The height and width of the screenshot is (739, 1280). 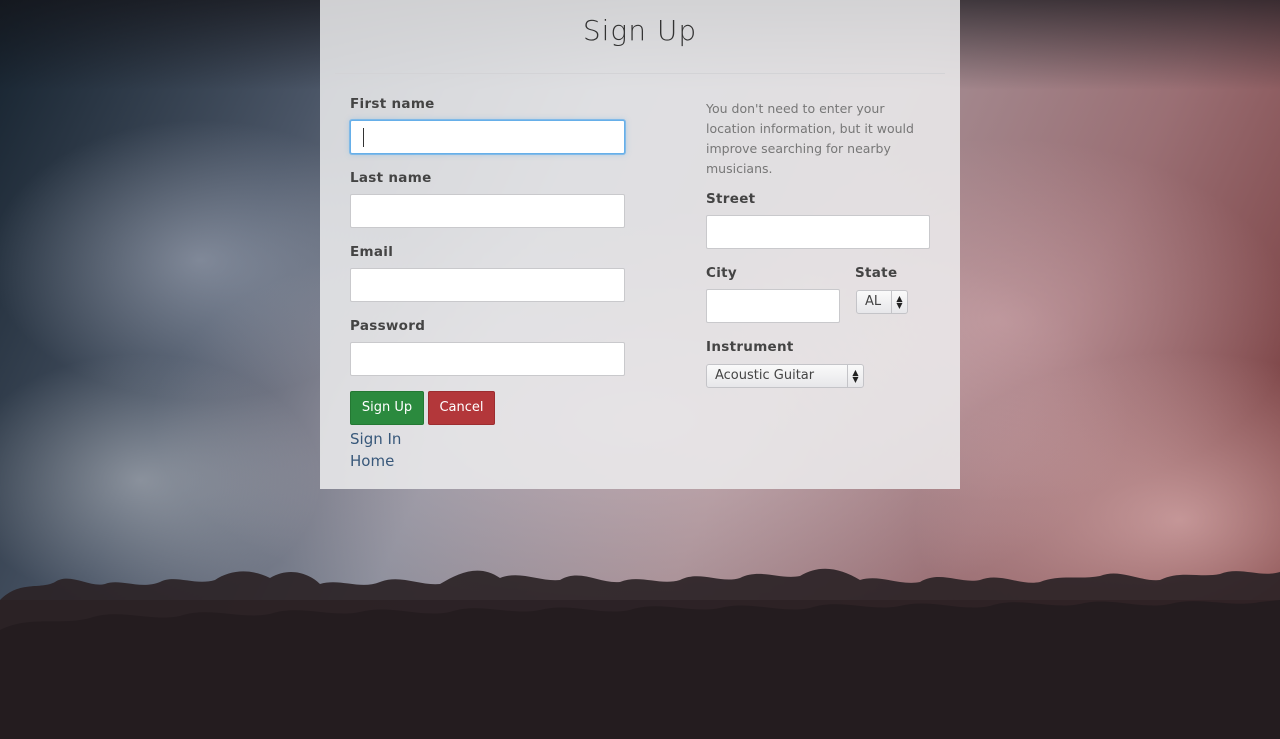 What do you see at coordinates (818, 232) in the screenshot?
I see `street-field` at bounding box center [818, 232].